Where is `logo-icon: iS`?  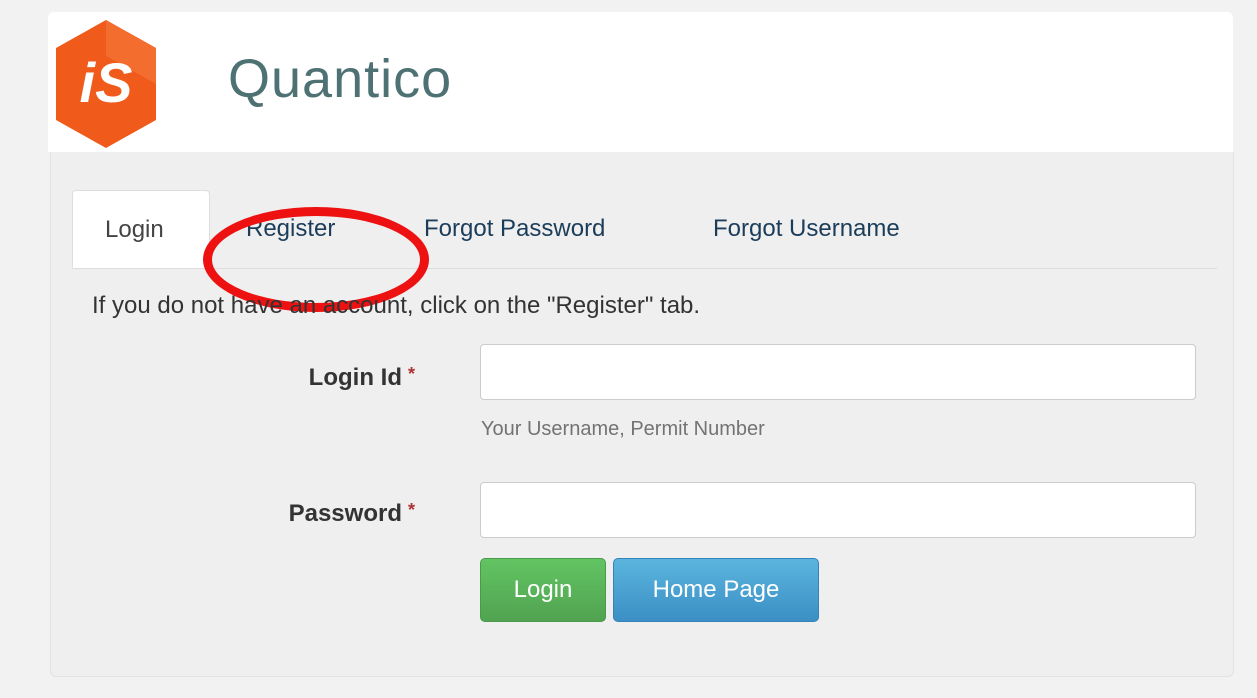 logo-icon: iS is located at coordinates (106, 84).